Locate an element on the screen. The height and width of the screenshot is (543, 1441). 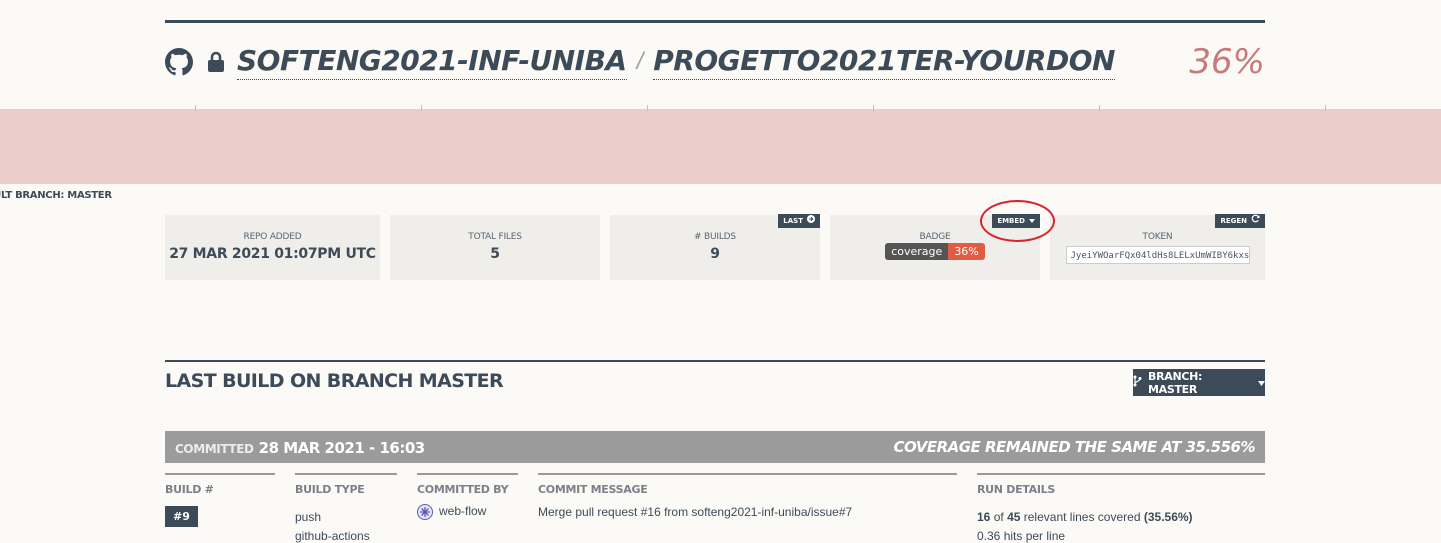
covered-lines: 16 is located at coordinates (984, 517).